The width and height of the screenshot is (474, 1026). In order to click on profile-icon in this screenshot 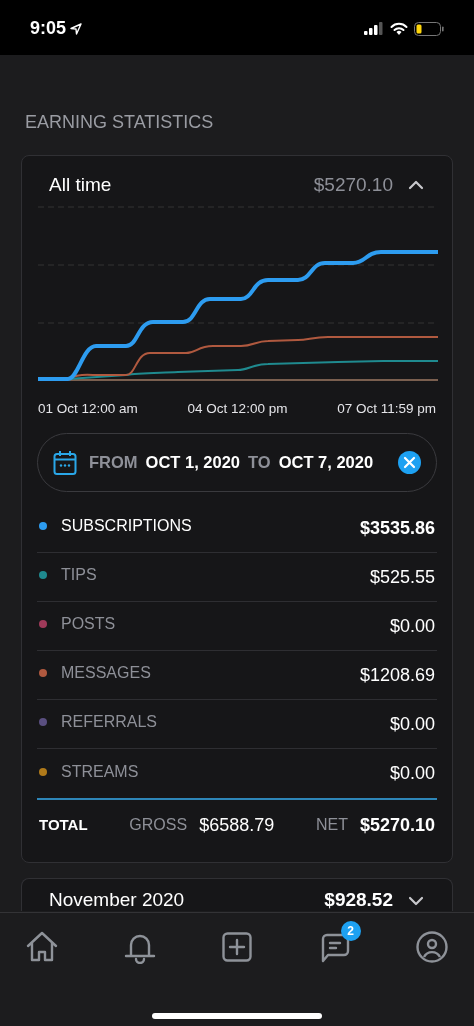, I will do `click(432, 947)`.